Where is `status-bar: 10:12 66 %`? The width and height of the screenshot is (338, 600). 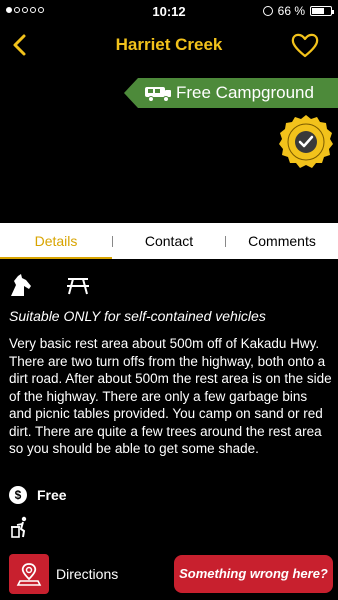
status-bar: 10:12 66 % is located at coordinates (169, 11).